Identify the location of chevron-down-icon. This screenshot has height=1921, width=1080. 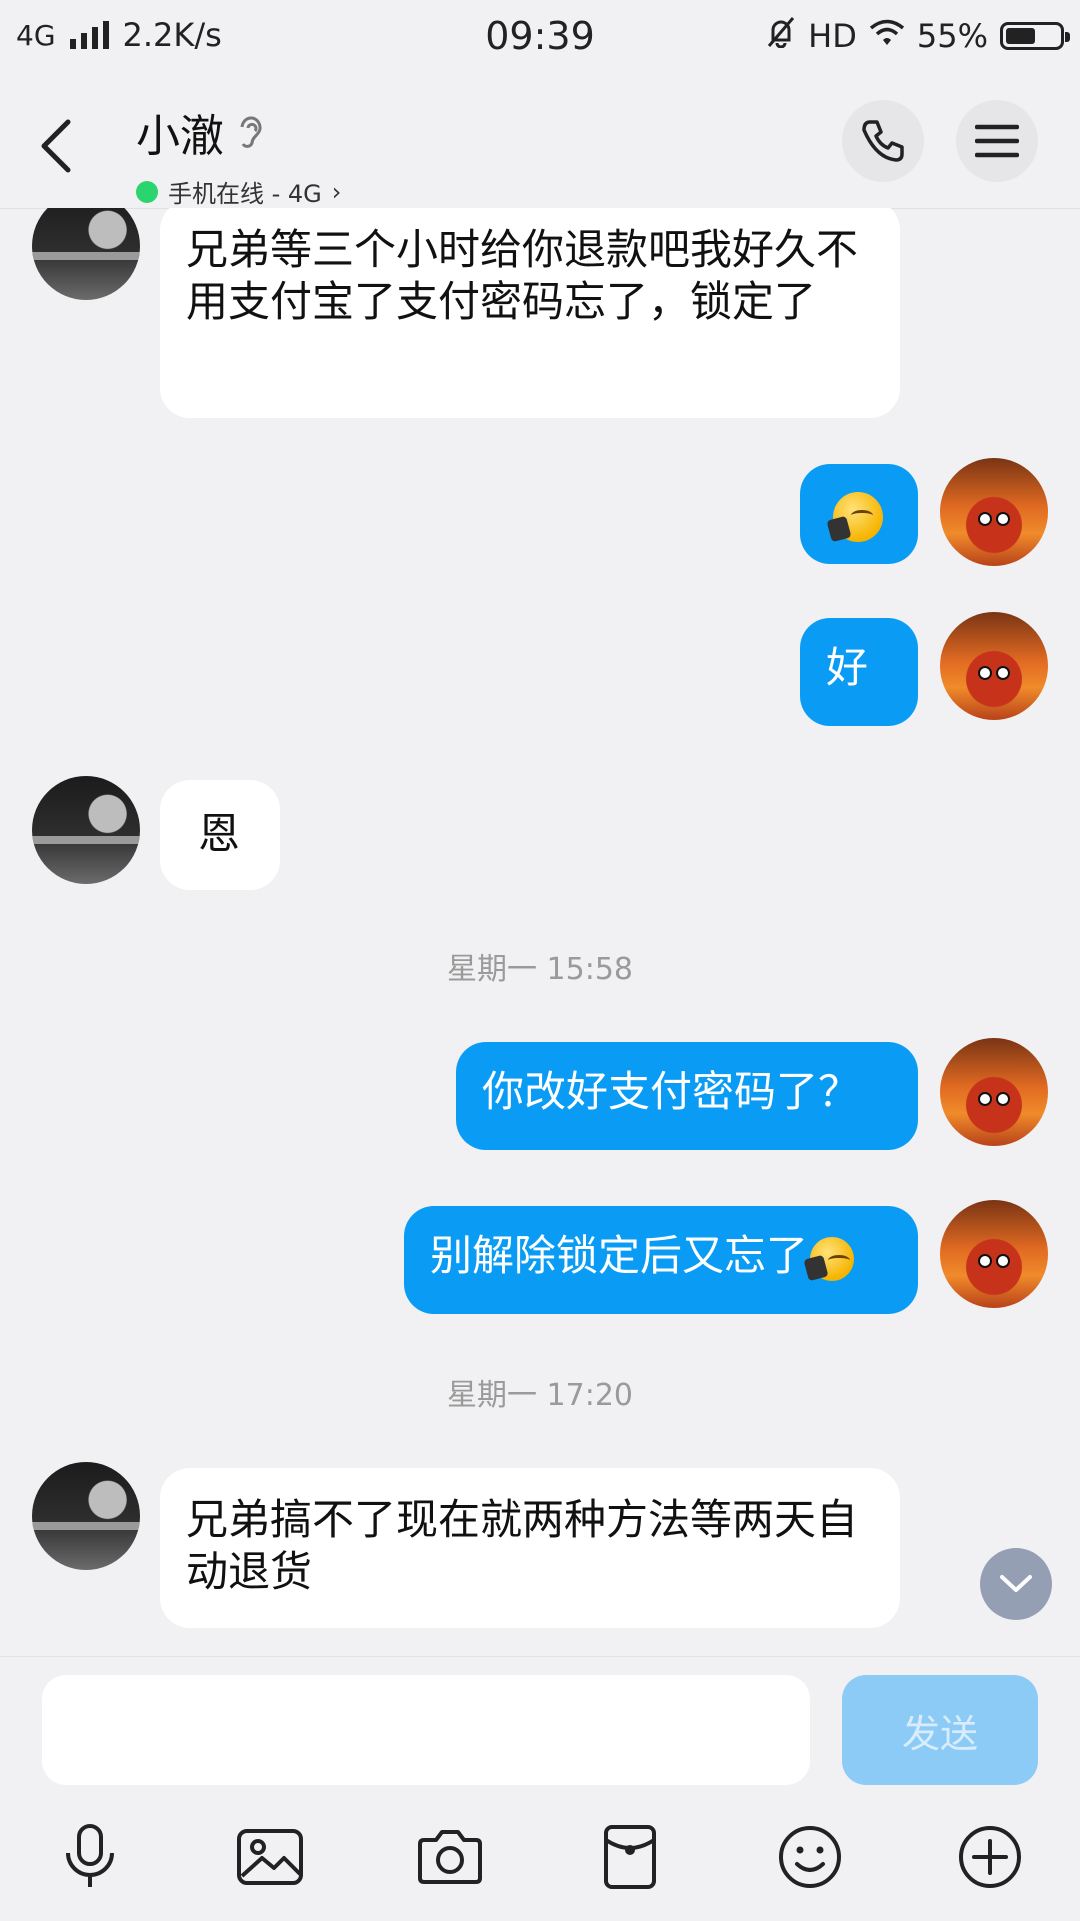
(1016, 1583).